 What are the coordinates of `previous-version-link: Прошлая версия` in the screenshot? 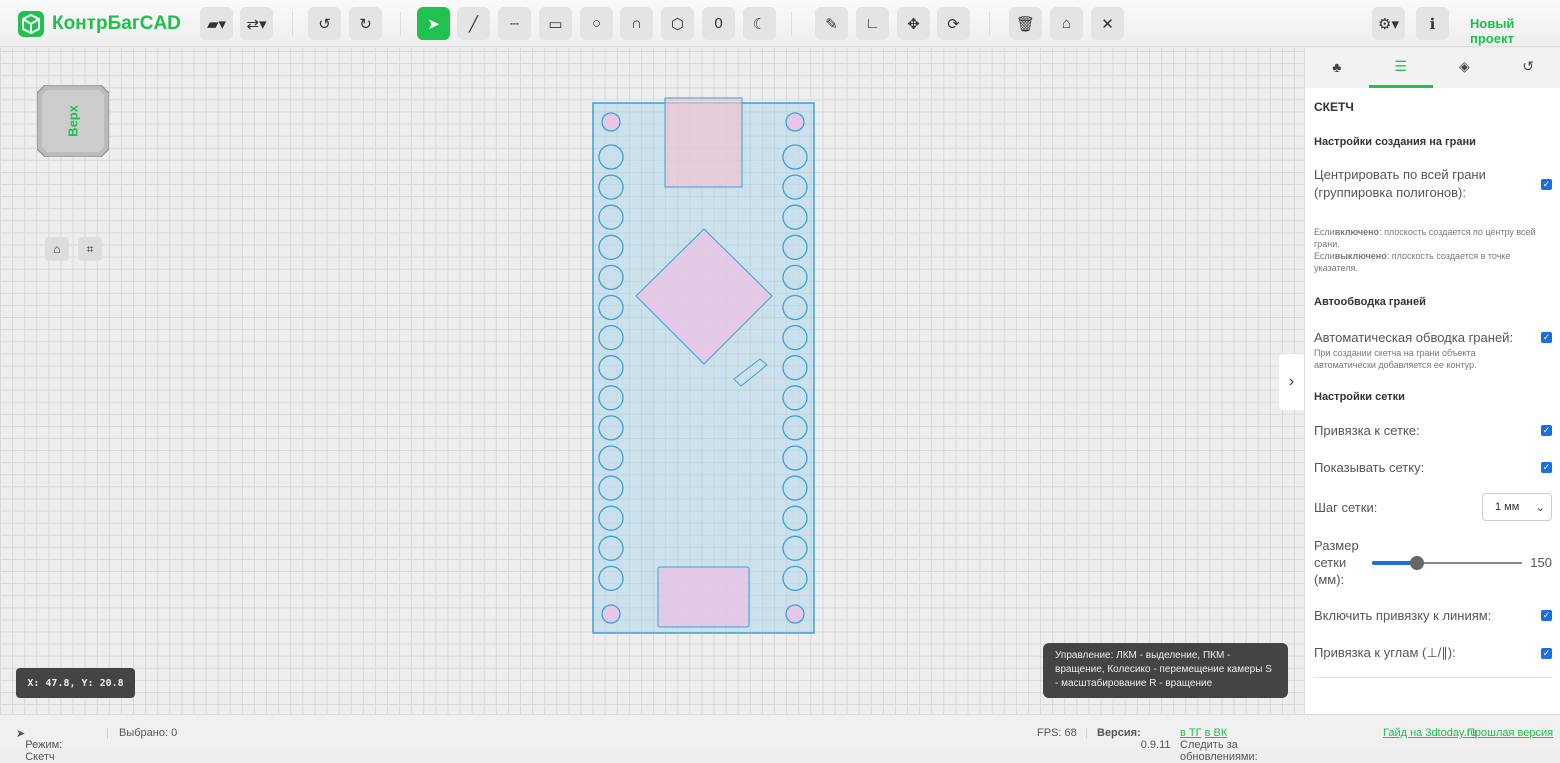 It's located at (1510, 733).